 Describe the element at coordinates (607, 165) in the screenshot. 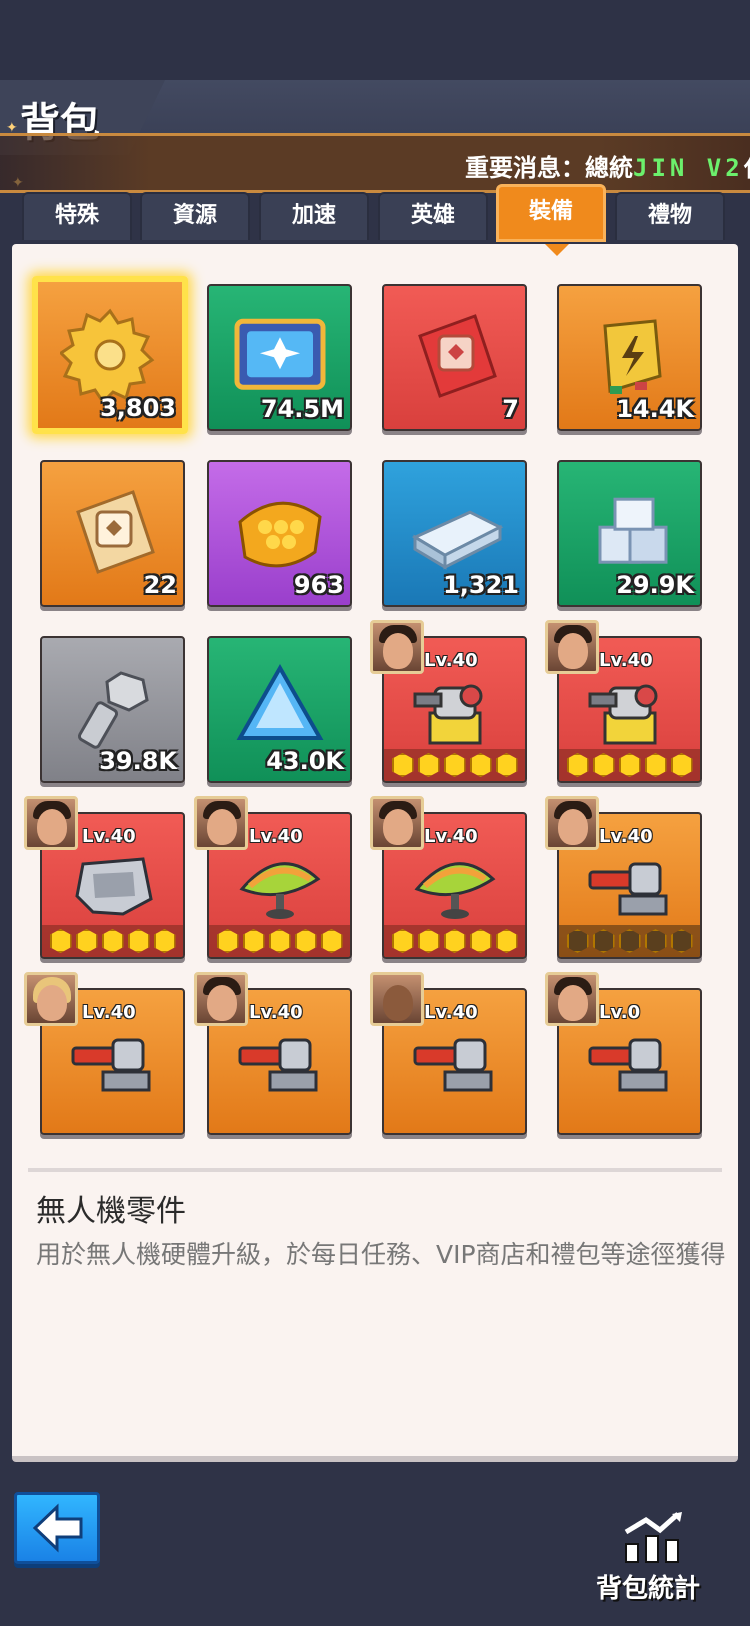

I see `news-text: 重要消息：總統JIN V2仕` at that location.